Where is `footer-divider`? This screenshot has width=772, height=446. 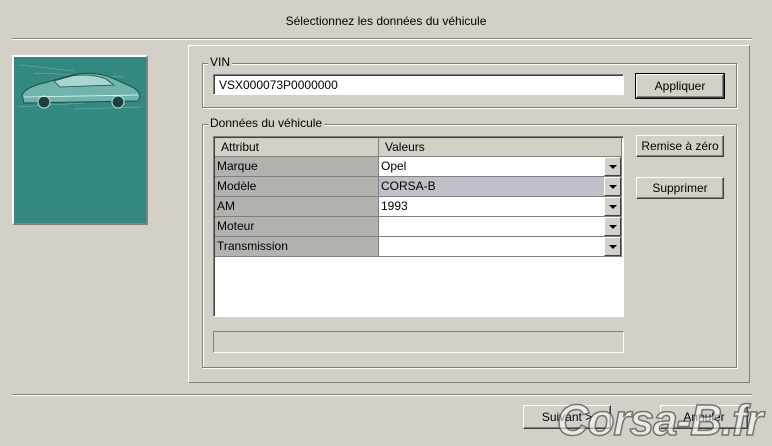
footer-divider is located at coordinates (382, 395).